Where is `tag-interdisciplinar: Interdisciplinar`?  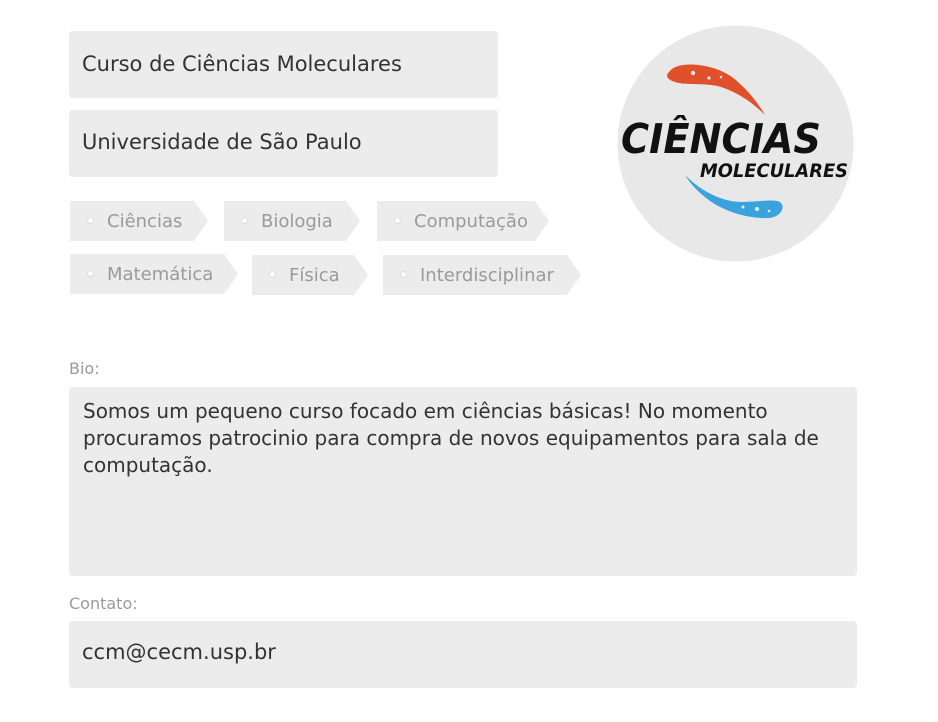 tag-interdisciplinar: Interdisciplinar is located at coordinates (482, 275).